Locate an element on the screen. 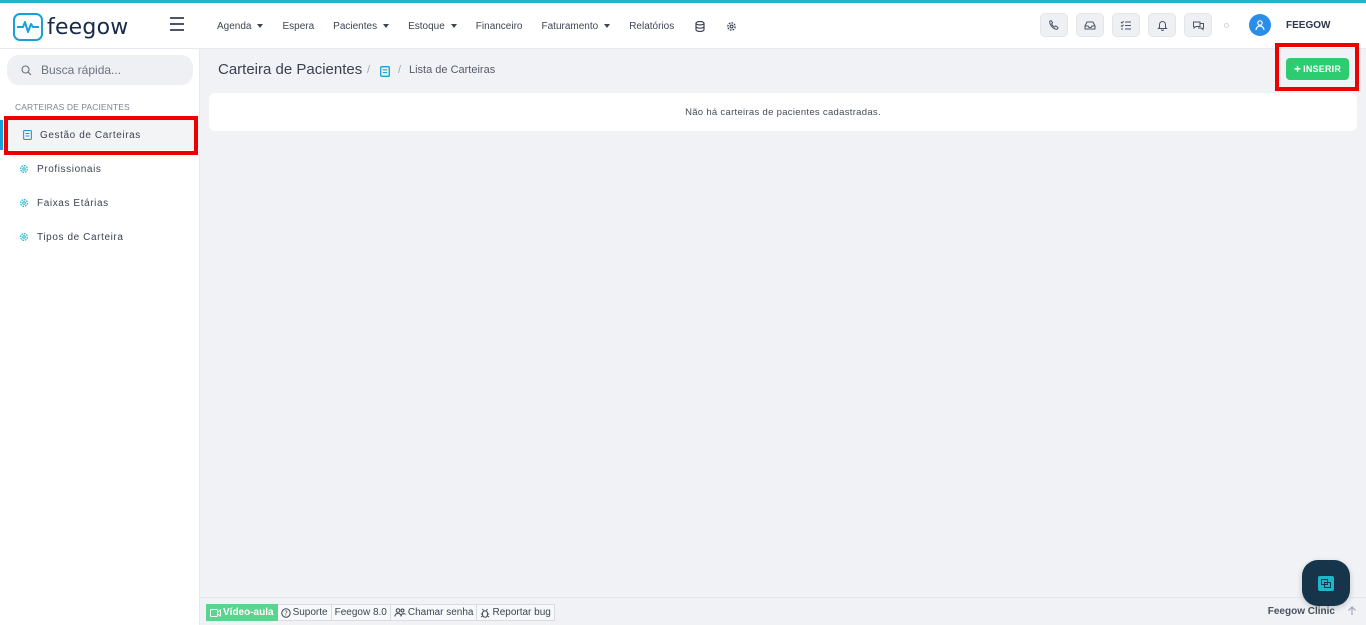 This screenshot has height=625, width=1366. page-title: Carteira de Pacientes is located at coordinates (290, 69).